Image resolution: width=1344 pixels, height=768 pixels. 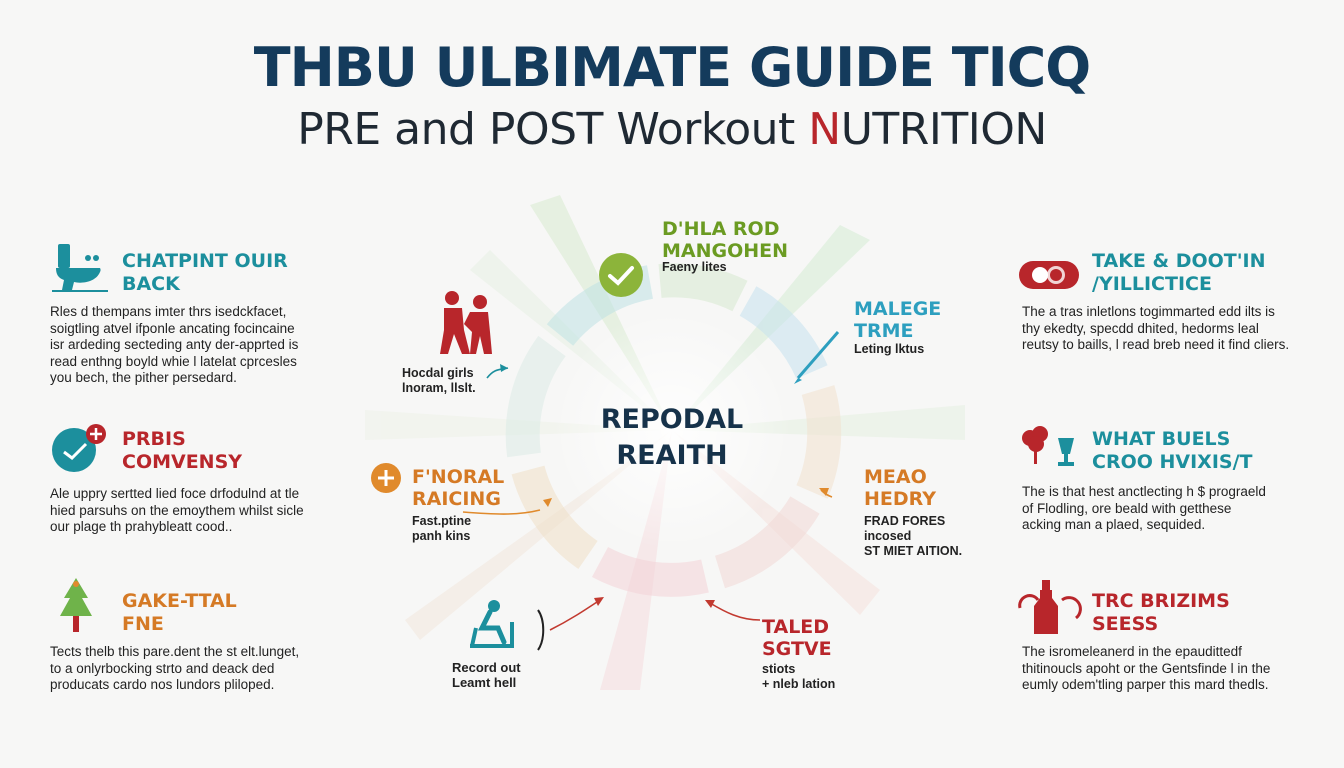 What do you see at coordinates (799, 676) in the screenshot?
I see `spoke-bottom-right-sub: stiots + nleb lation` at bounding box center [799, 676].